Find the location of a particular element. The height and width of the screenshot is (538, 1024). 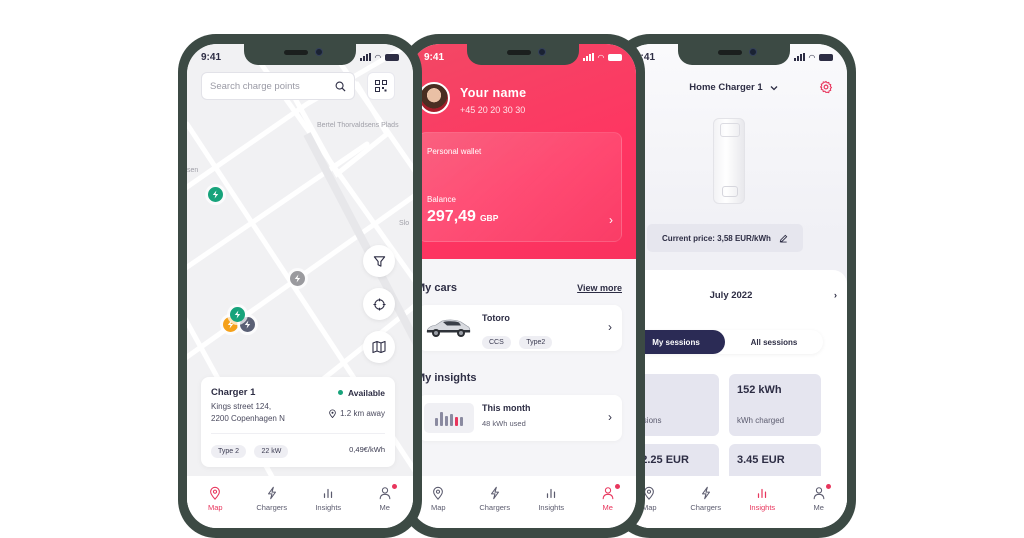

tab-label: Map is located at coordinates (438, 507).